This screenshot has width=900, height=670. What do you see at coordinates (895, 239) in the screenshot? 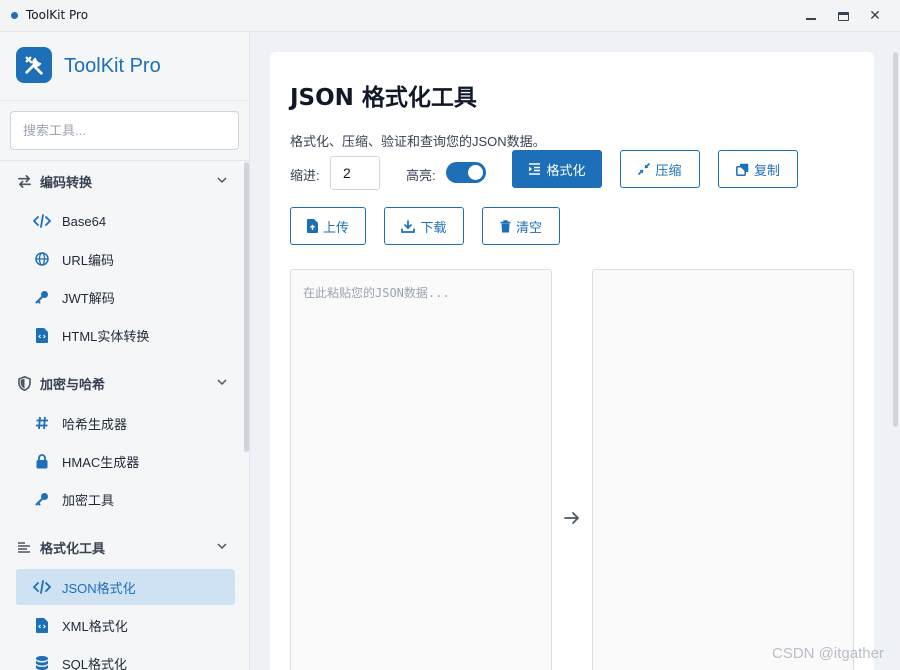
I see `main-scrollbar` at bounding box center [895, 239].